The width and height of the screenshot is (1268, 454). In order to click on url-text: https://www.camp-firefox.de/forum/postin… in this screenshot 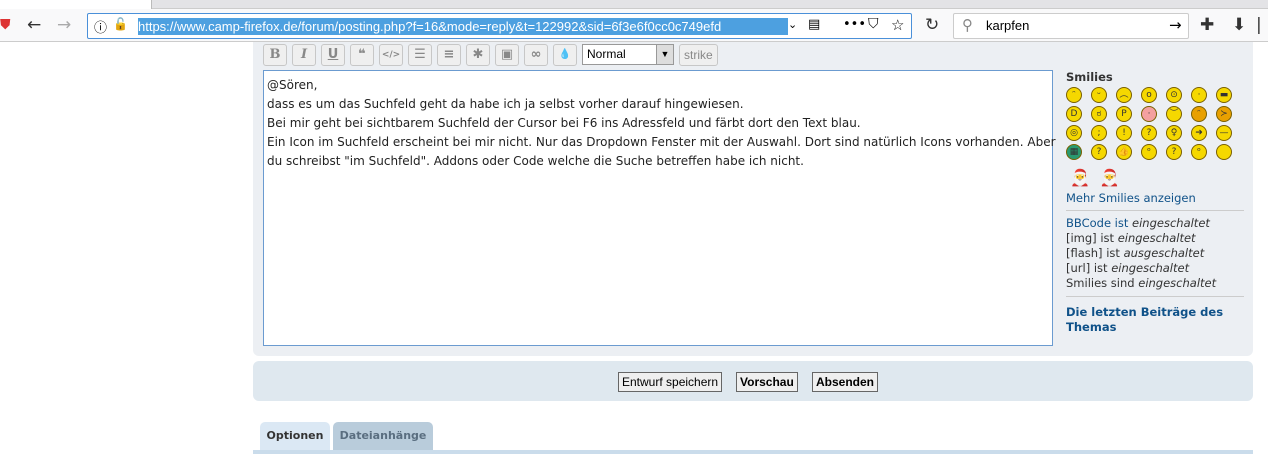, I will do `click(463, 26)`.